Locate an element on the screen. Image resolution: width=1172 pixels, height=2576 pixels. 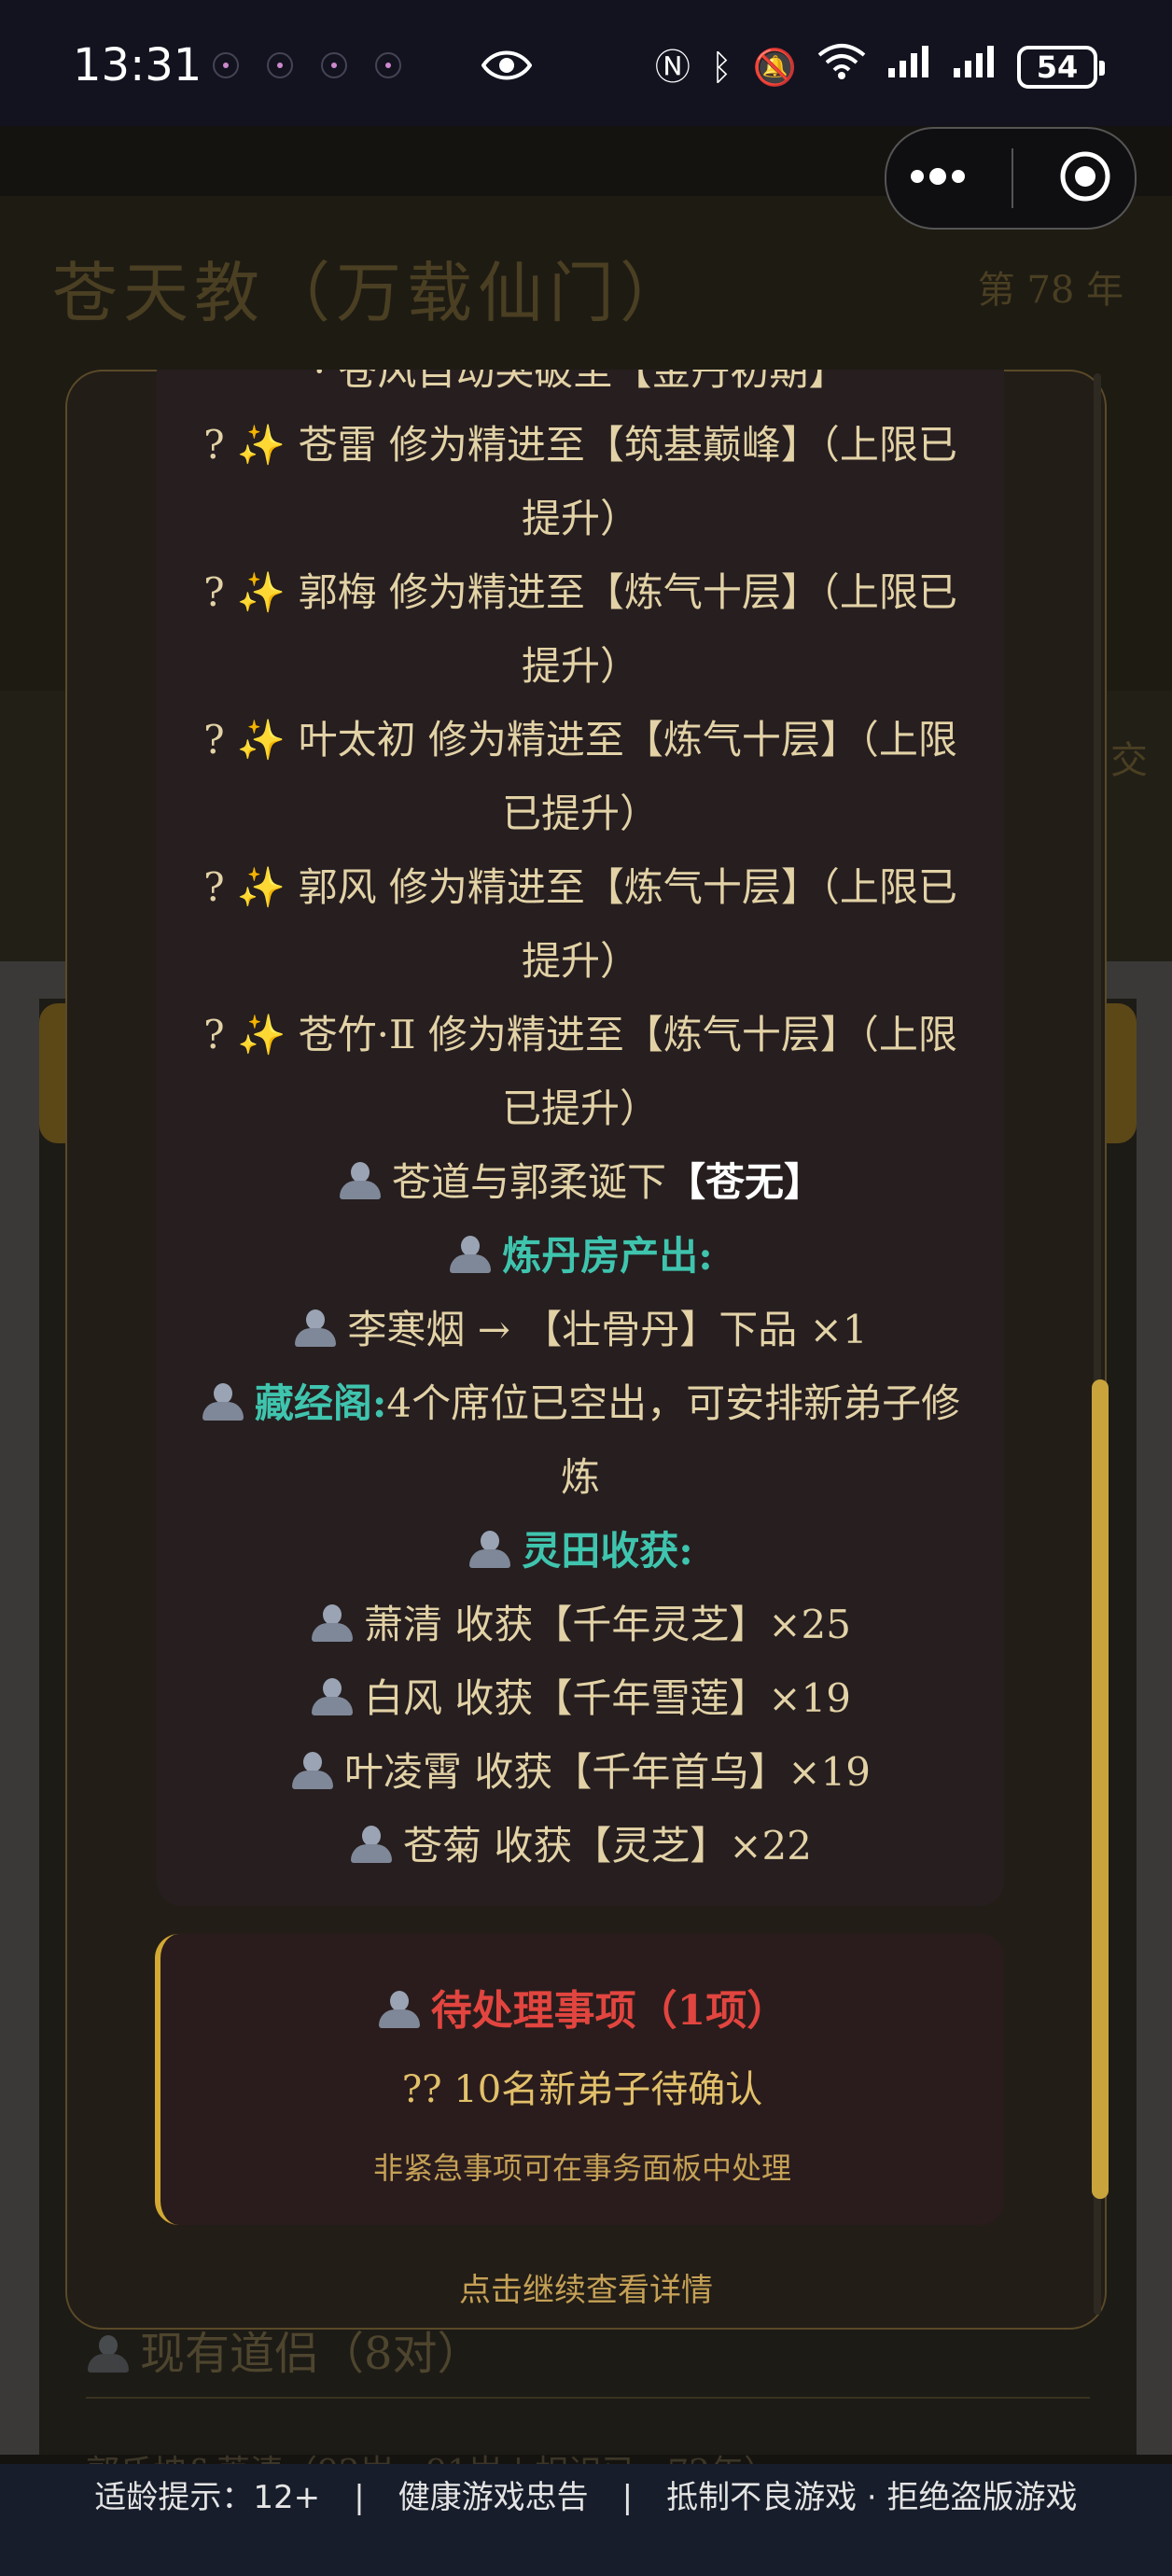
mute-bell-icon: 🔕 is located at coordinates (774, 67).